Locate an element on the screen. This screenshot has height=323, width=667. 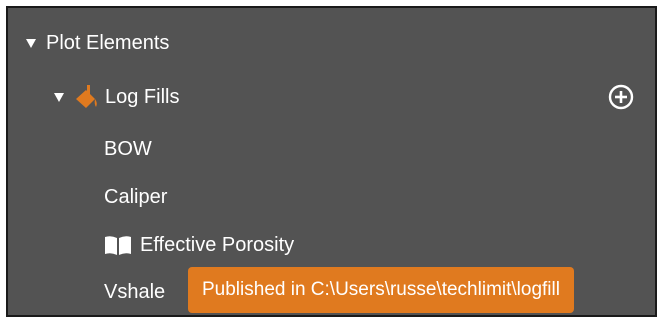
tree-item-label: BOW is located at coordinates (128, 148).